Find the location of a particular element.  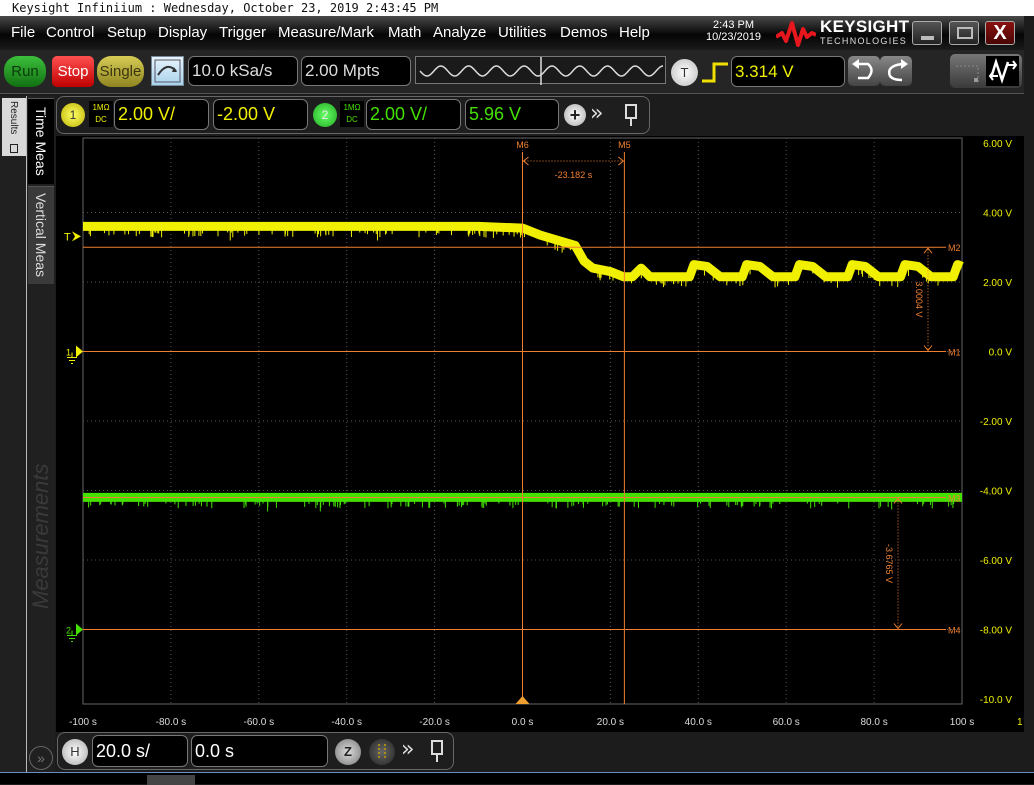

horizontal-pin-icon is located at coordinates (437, 751).